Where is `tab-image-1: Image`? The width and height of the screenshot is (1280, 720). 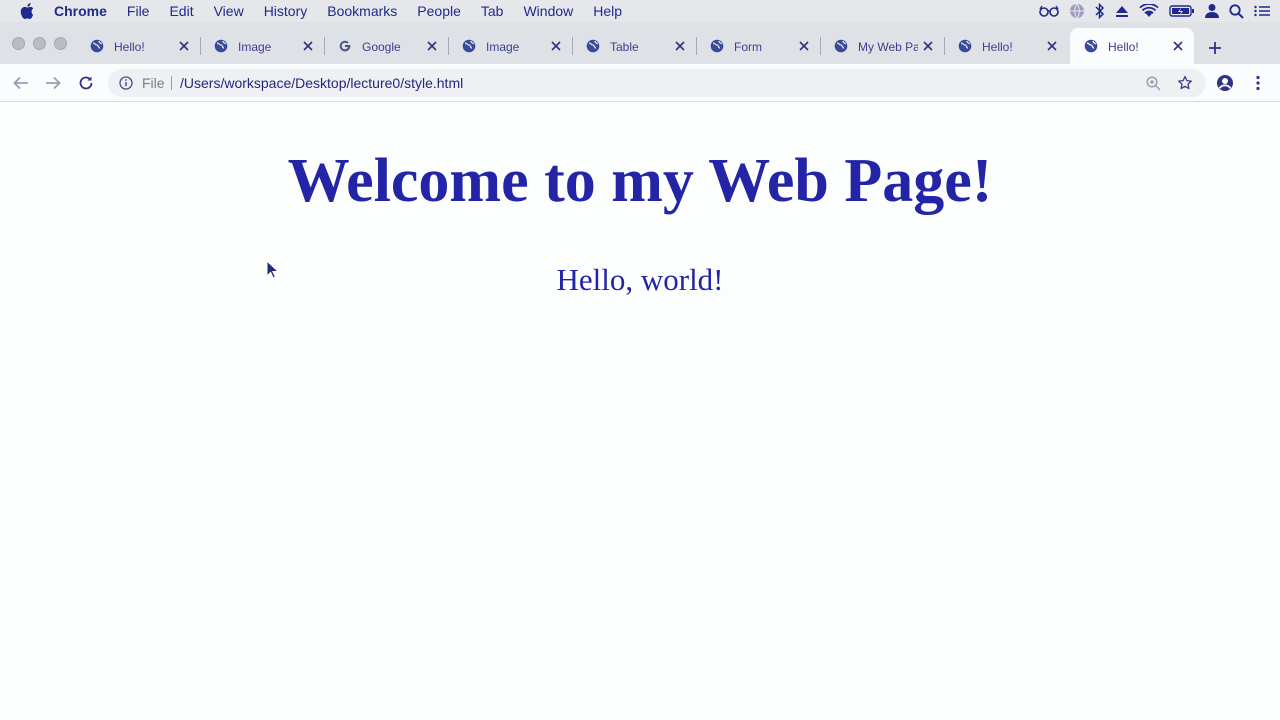 tab-image-1: Image is located at coordinates (262, 46).